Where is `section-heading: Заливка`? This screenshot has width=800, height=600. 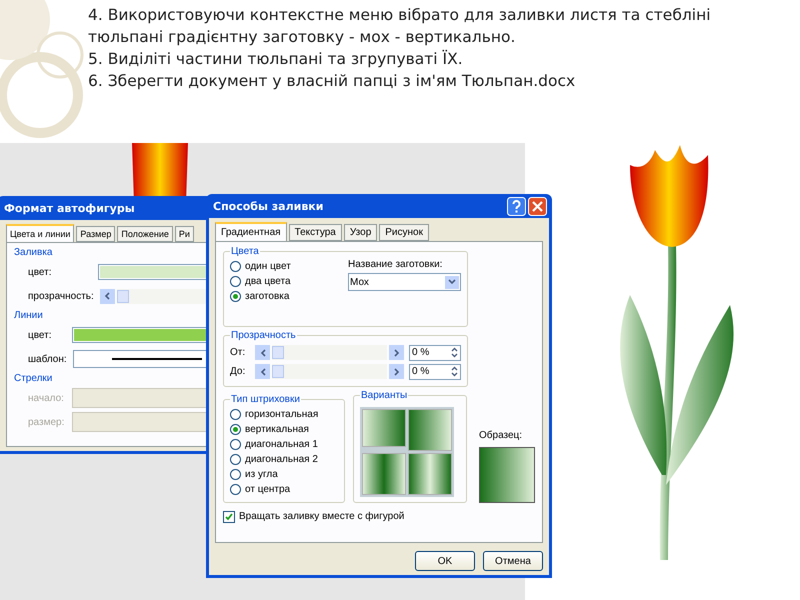 section-heading: Заливка is located at coordinates (33, 252).